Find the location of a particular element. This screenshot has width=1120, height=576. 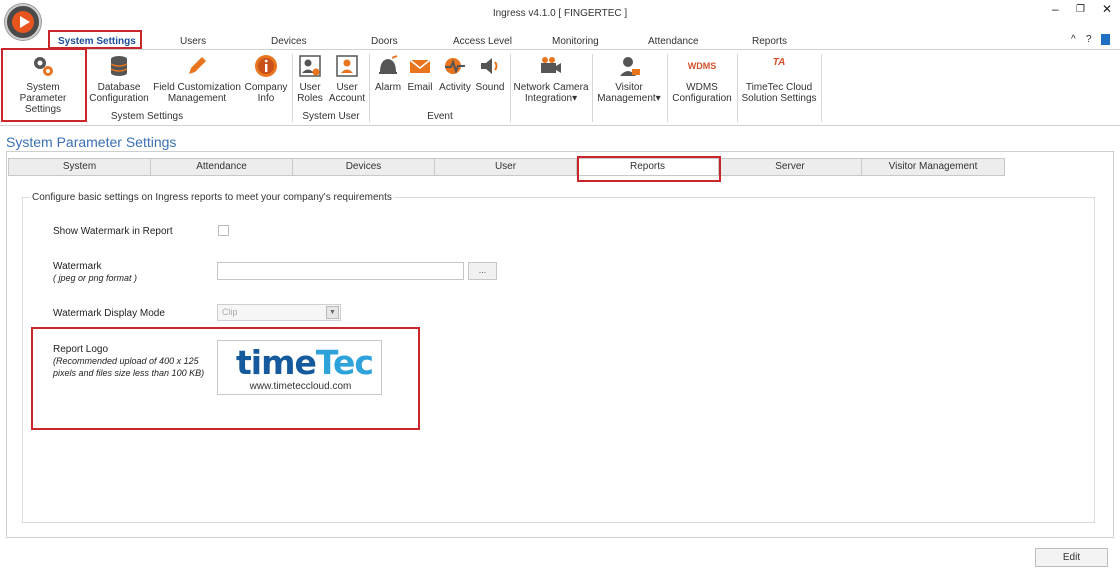

watermark-path-input is located at coordinates (340, 271).